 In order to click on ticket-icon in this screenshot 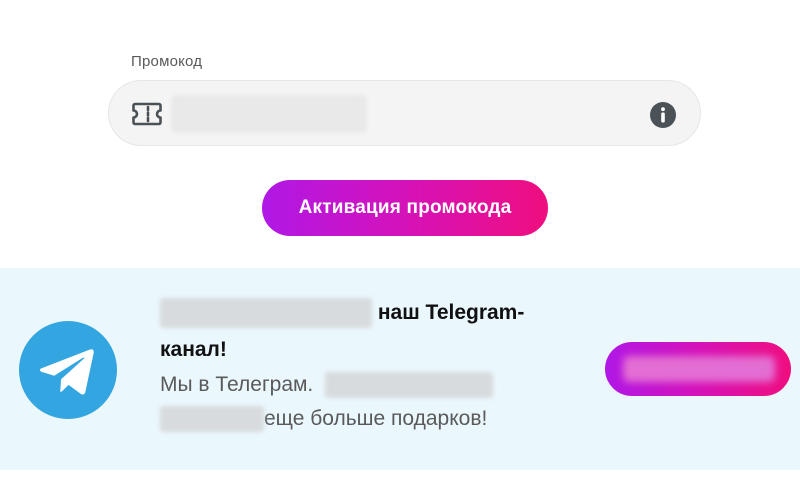, I will do `click(147, 114)`.